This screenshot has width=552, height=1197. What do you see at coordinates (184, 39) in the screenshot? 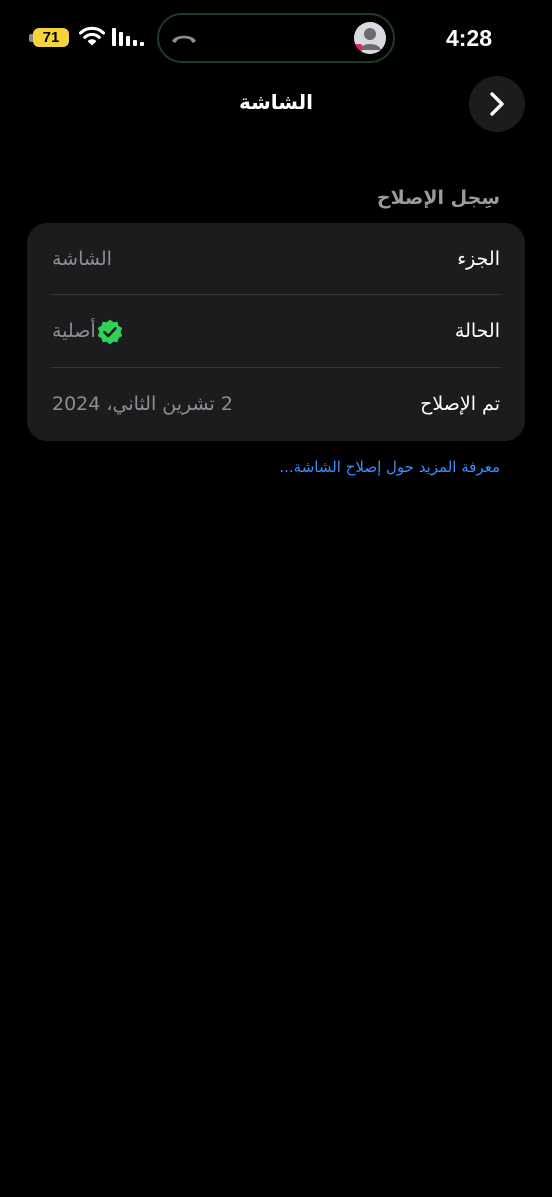
I see `phone-call-icon` at bounding box center [184, 39].